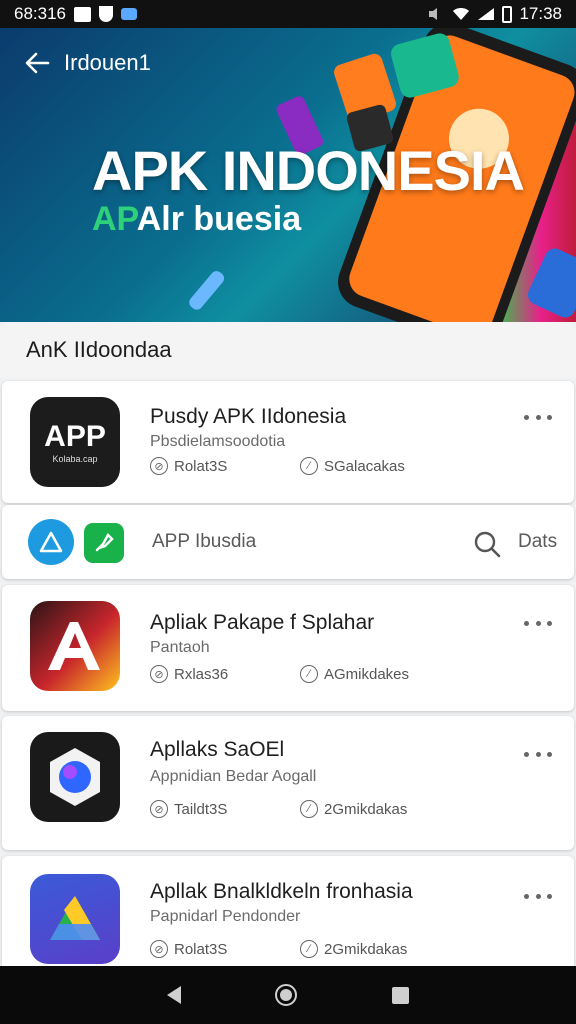  Describe the element at coordinates (75, 777) in the screenshot. I see `app-icon-hexagon` at that location.